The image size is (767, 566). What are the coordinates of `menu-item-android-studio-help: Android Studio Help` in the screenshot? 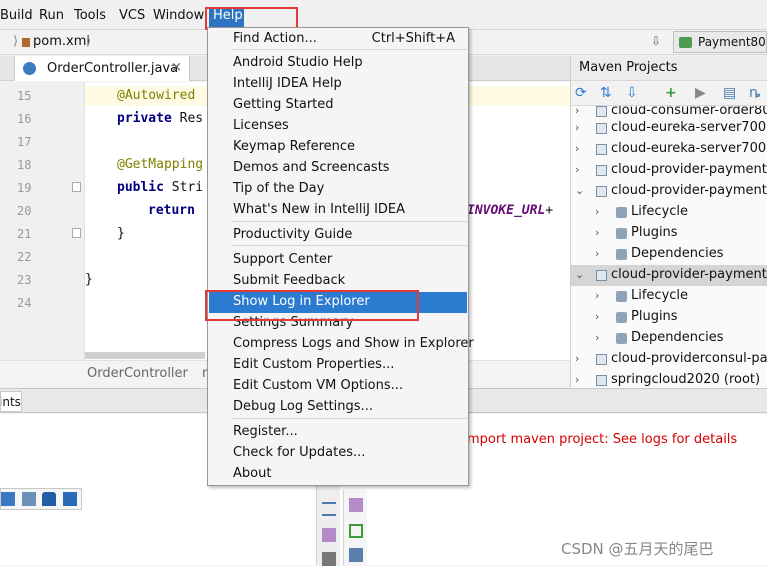 It's located at (338, 63).